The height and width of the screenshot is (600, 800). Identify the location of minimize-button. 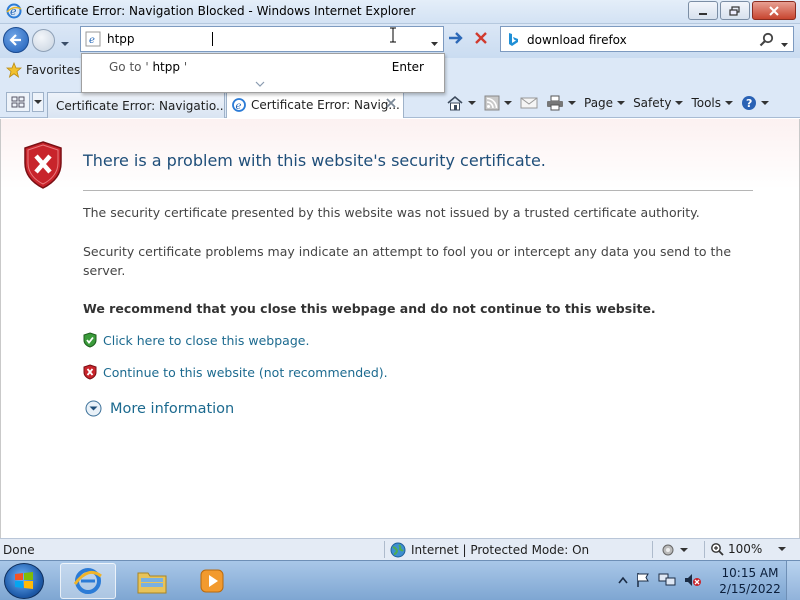
(703, 10).